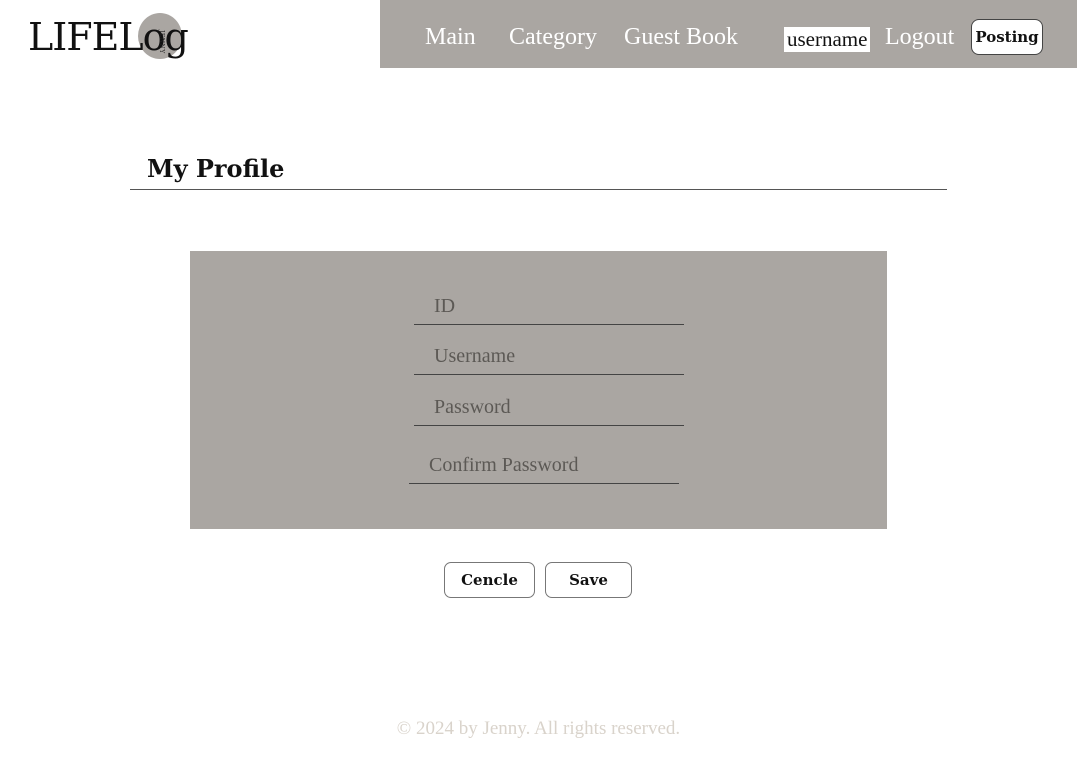 The height and width of the screenshot is (768, 1077). I want to click on logo-sub-text: JENNY, so click(161, 42).